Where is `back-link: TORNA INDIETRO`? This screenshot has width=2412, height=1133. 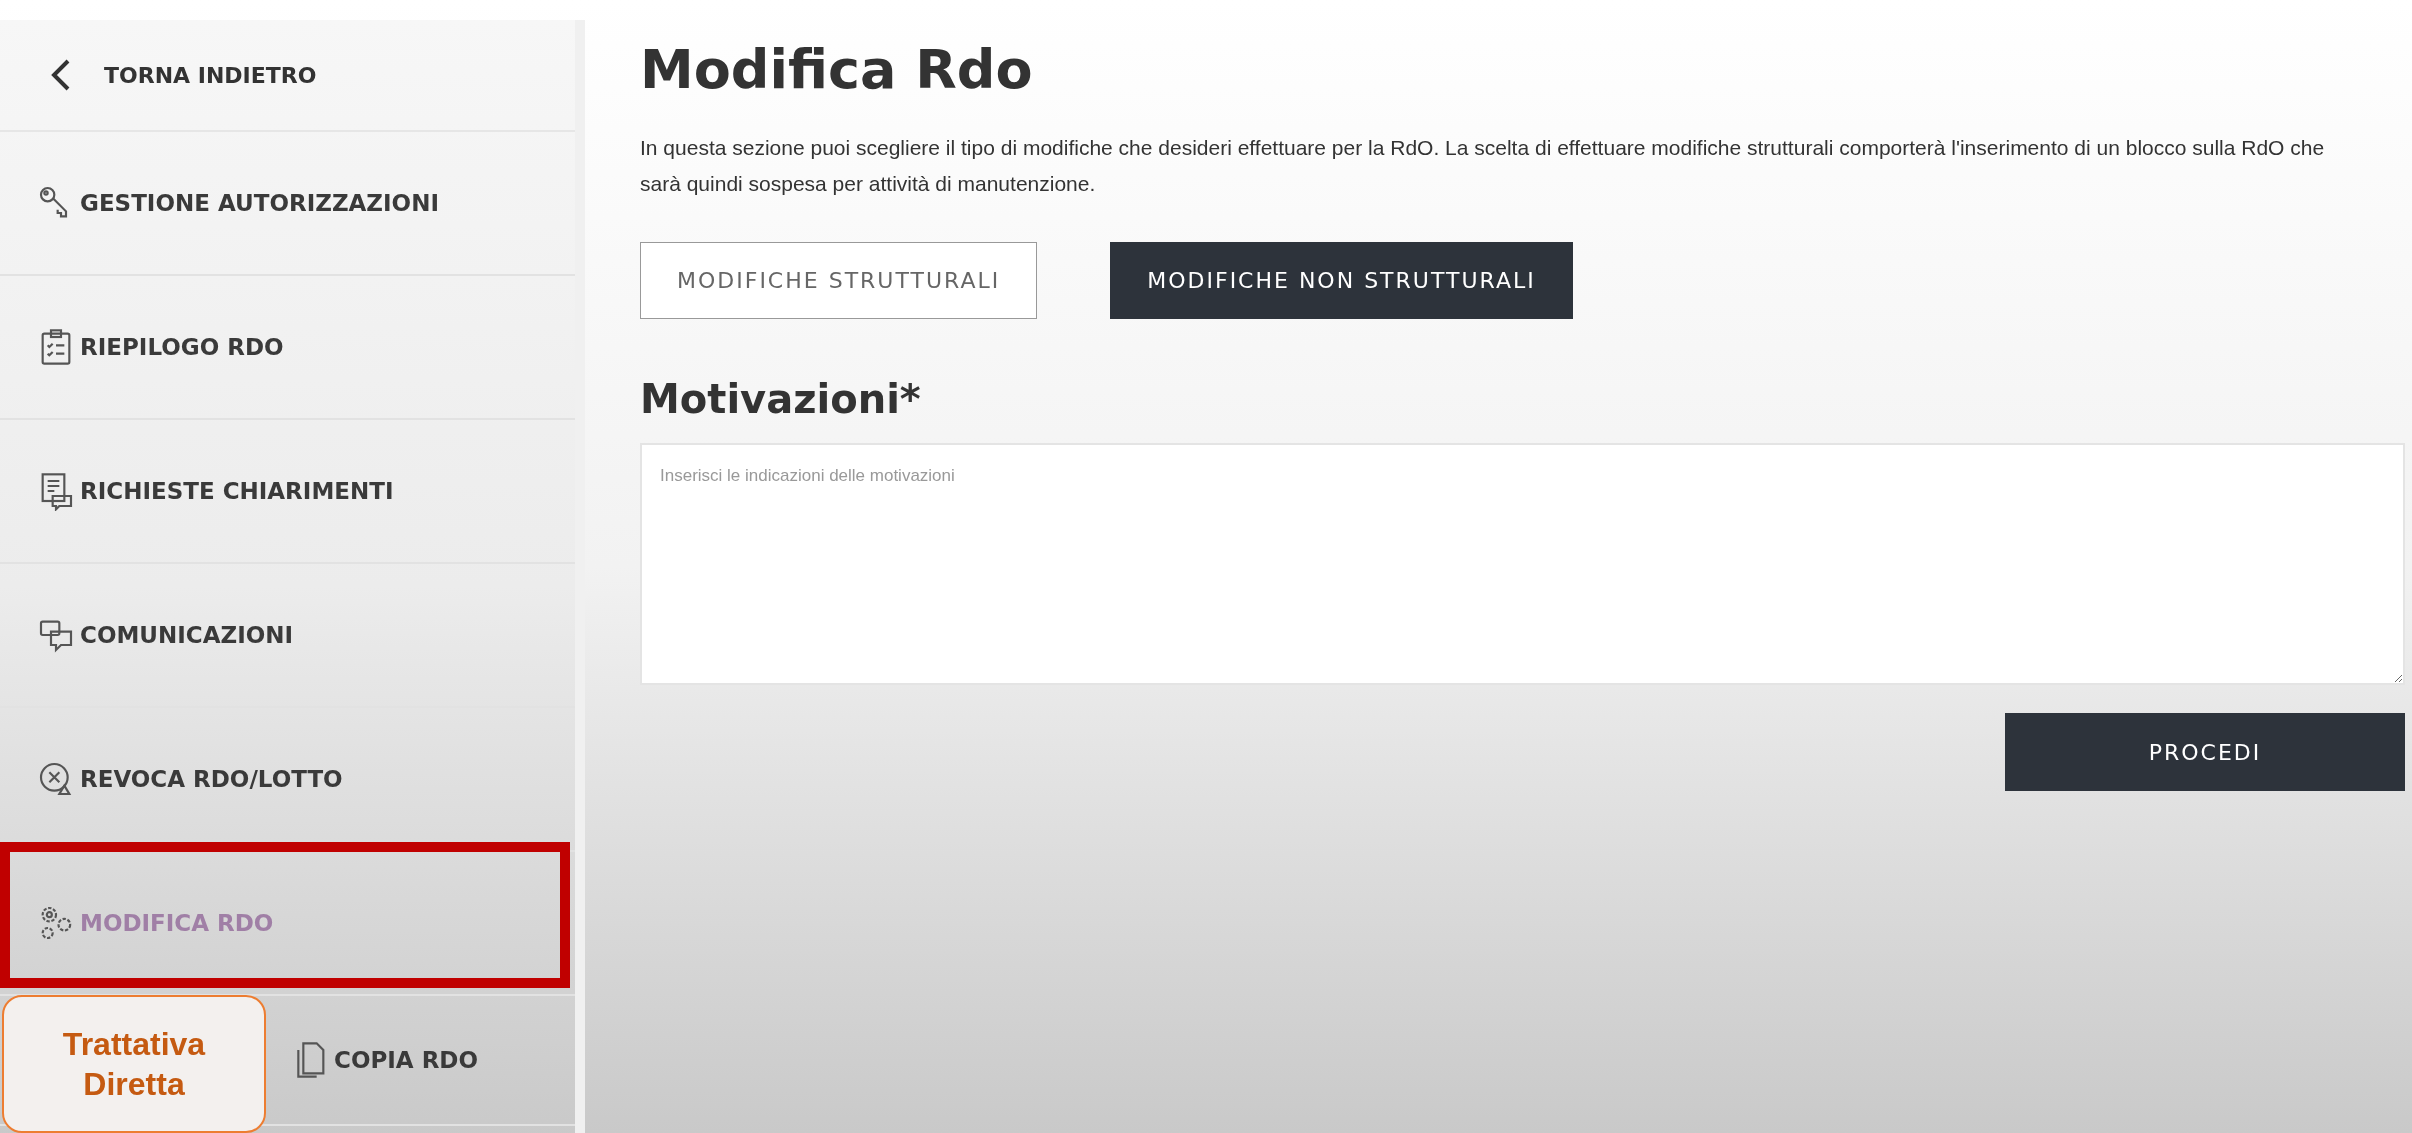
back-link: TORNA INDIETRO is located at coordinates (287, 76).